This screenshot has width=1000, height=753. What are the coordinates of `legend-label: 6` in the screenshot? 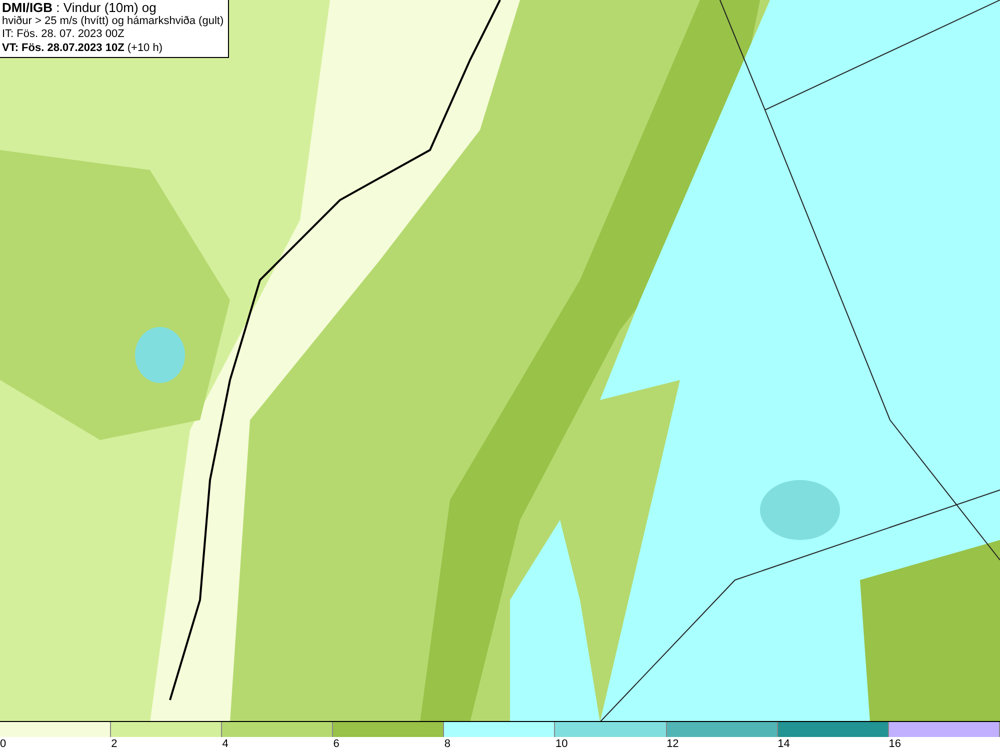 It's located at (336, 744).